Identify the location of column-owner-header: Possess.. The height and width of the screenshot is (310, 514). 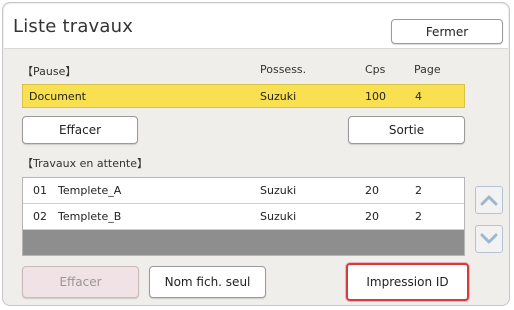
(283, 69).